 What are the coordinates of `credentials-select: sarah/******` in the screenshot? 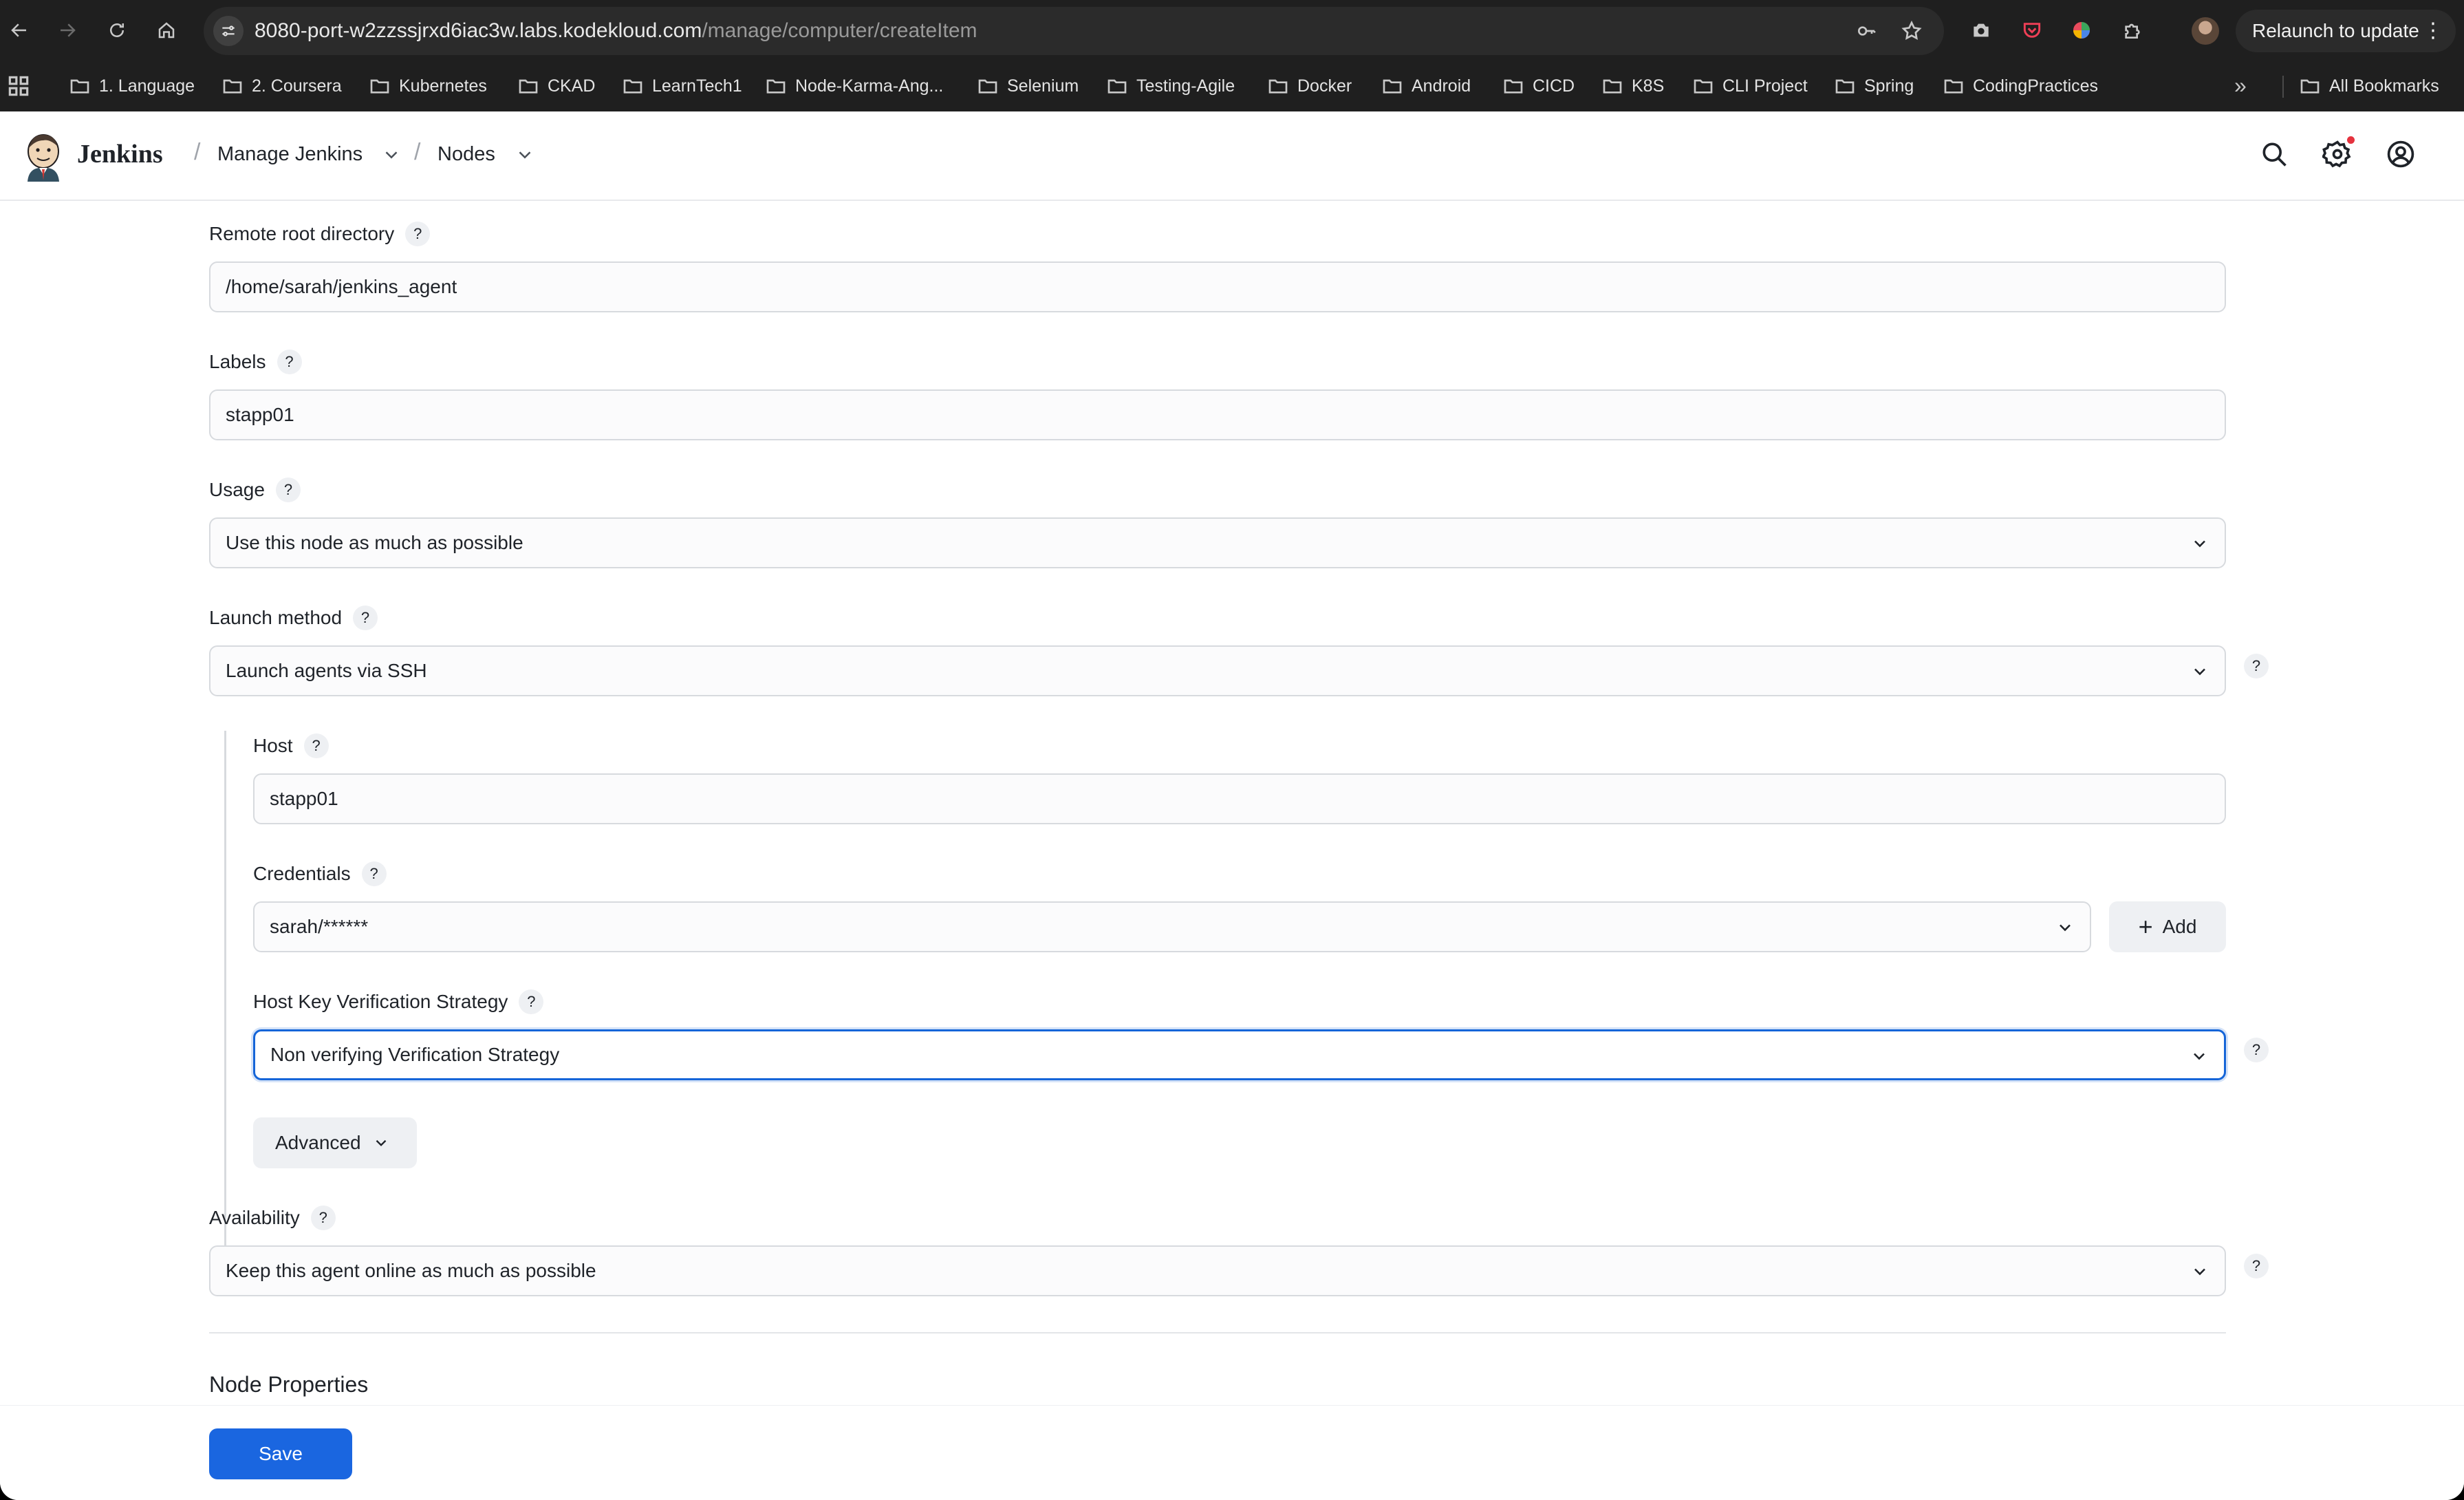 It's located at (1172, 926).